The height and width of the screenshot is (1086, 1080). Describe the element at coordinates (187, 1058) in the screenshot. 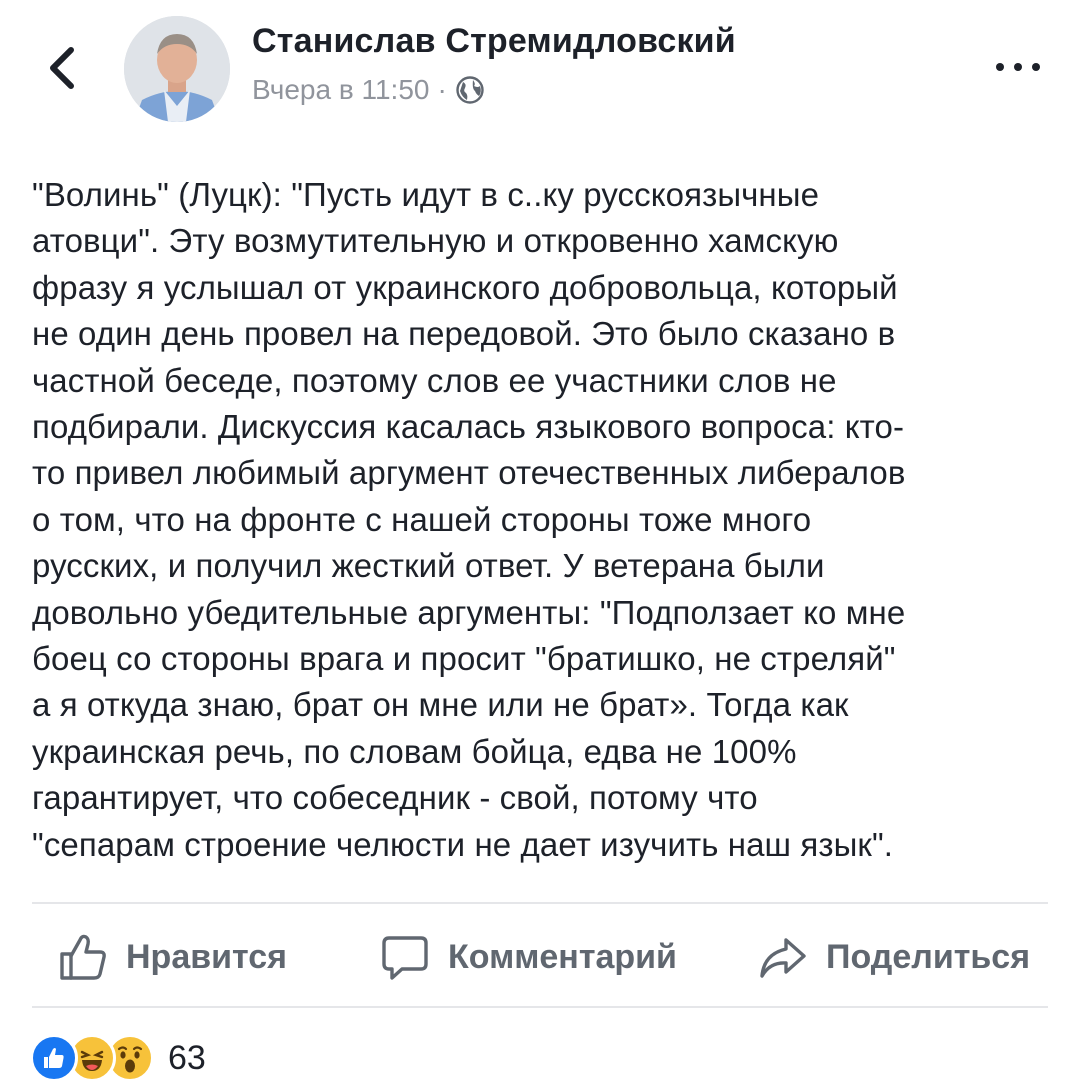

I see `reaction-count: 63` at that location.